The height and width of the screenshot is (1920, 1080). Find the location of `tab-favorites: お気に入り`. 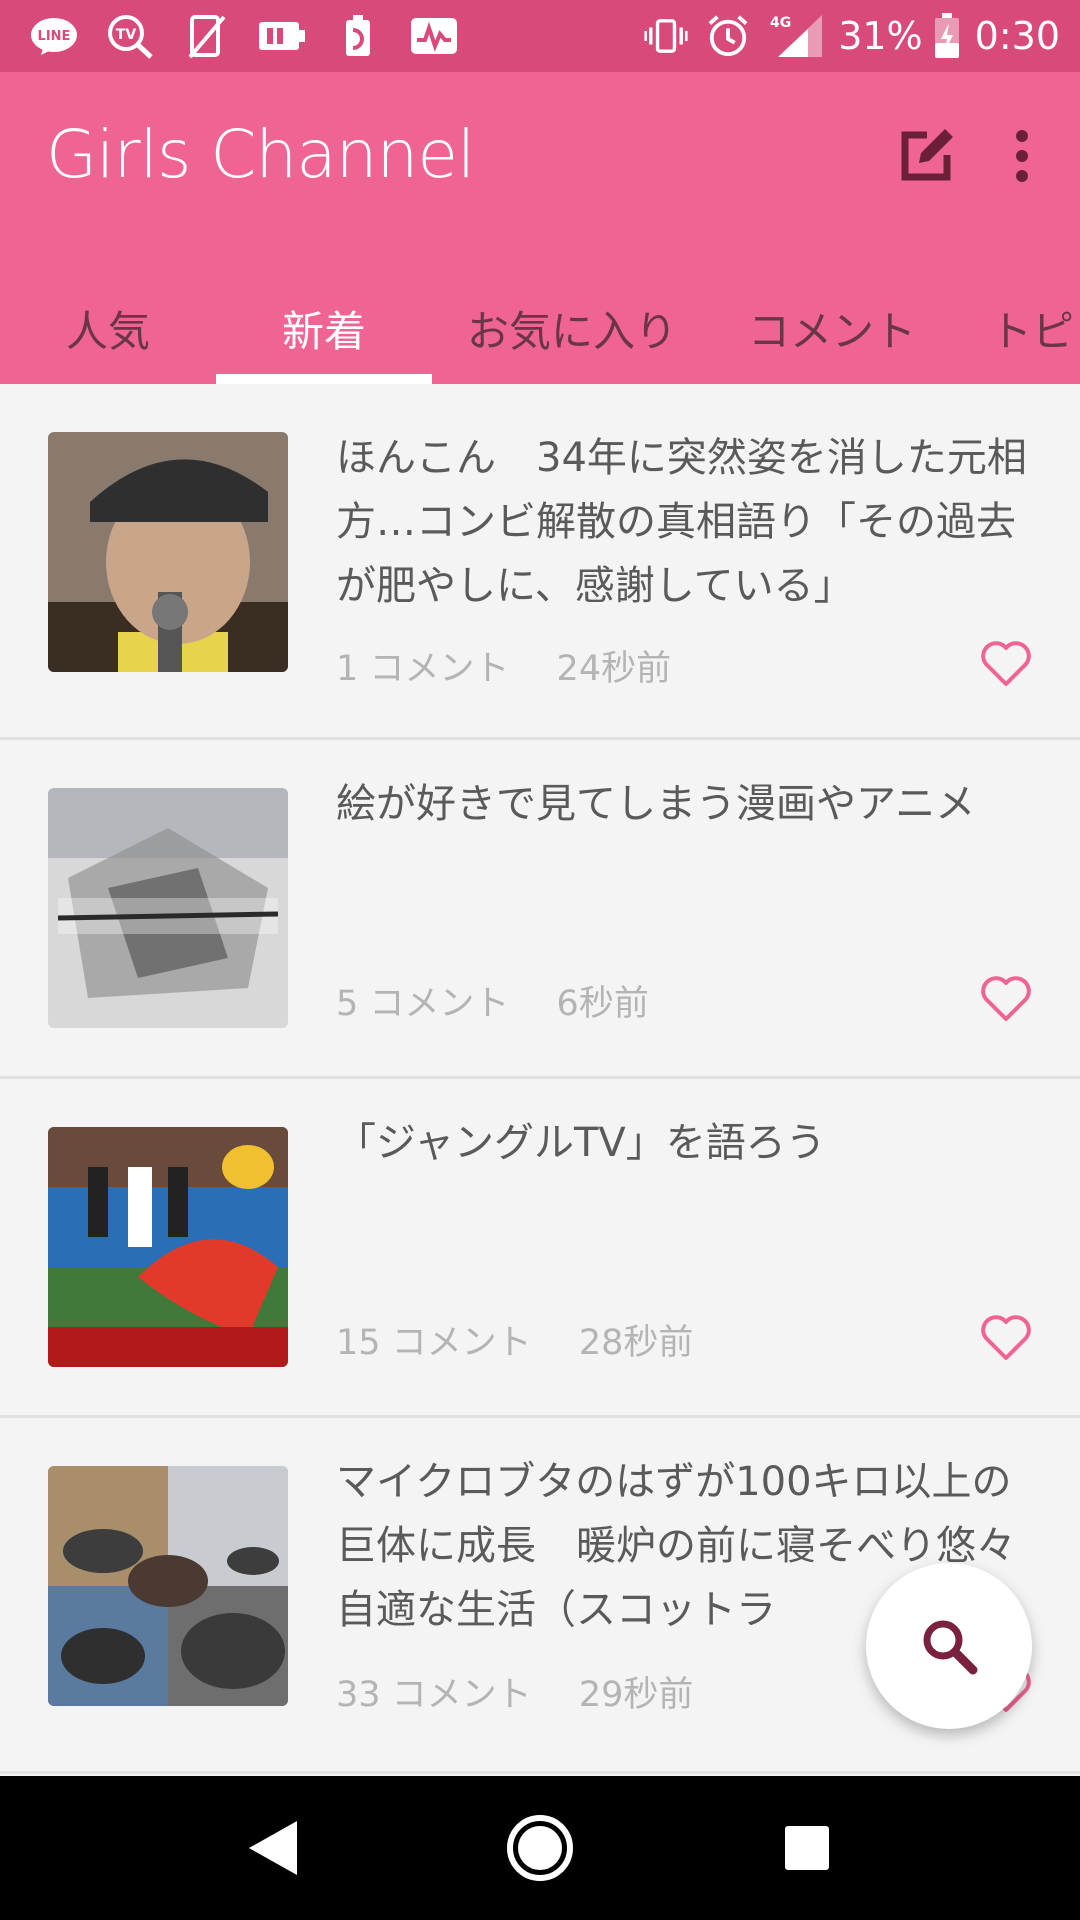

tab-favorites: お気に入り is located at coordinates (572, 328).